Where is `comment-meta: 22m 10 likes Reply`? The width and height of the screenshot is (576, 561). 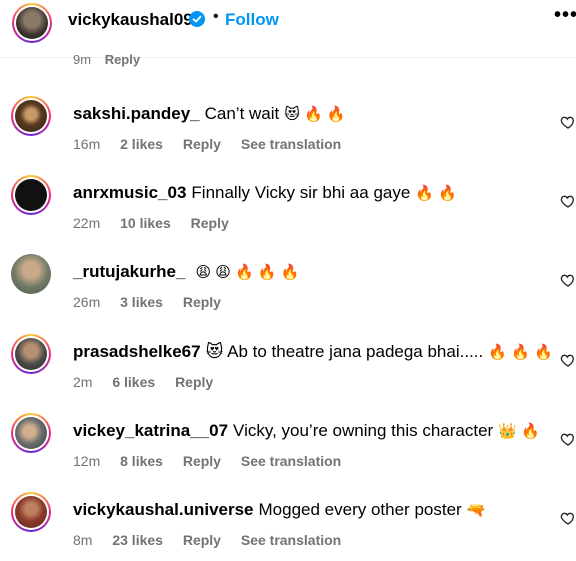
comment-meta: 22m 10 likes Reply is located at coordinates (159, 223).